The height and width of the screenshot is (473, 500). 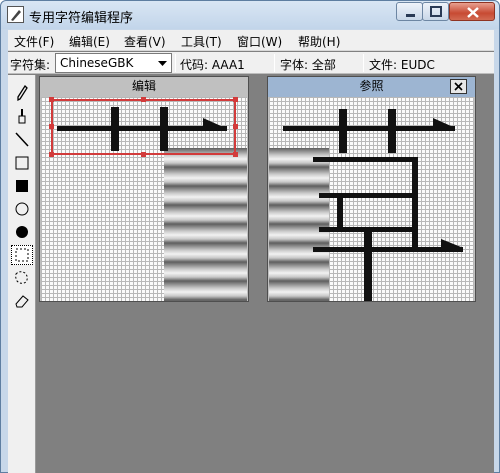 I want to click on file-label: 文件: EUDC, so click(x=402, y=65).